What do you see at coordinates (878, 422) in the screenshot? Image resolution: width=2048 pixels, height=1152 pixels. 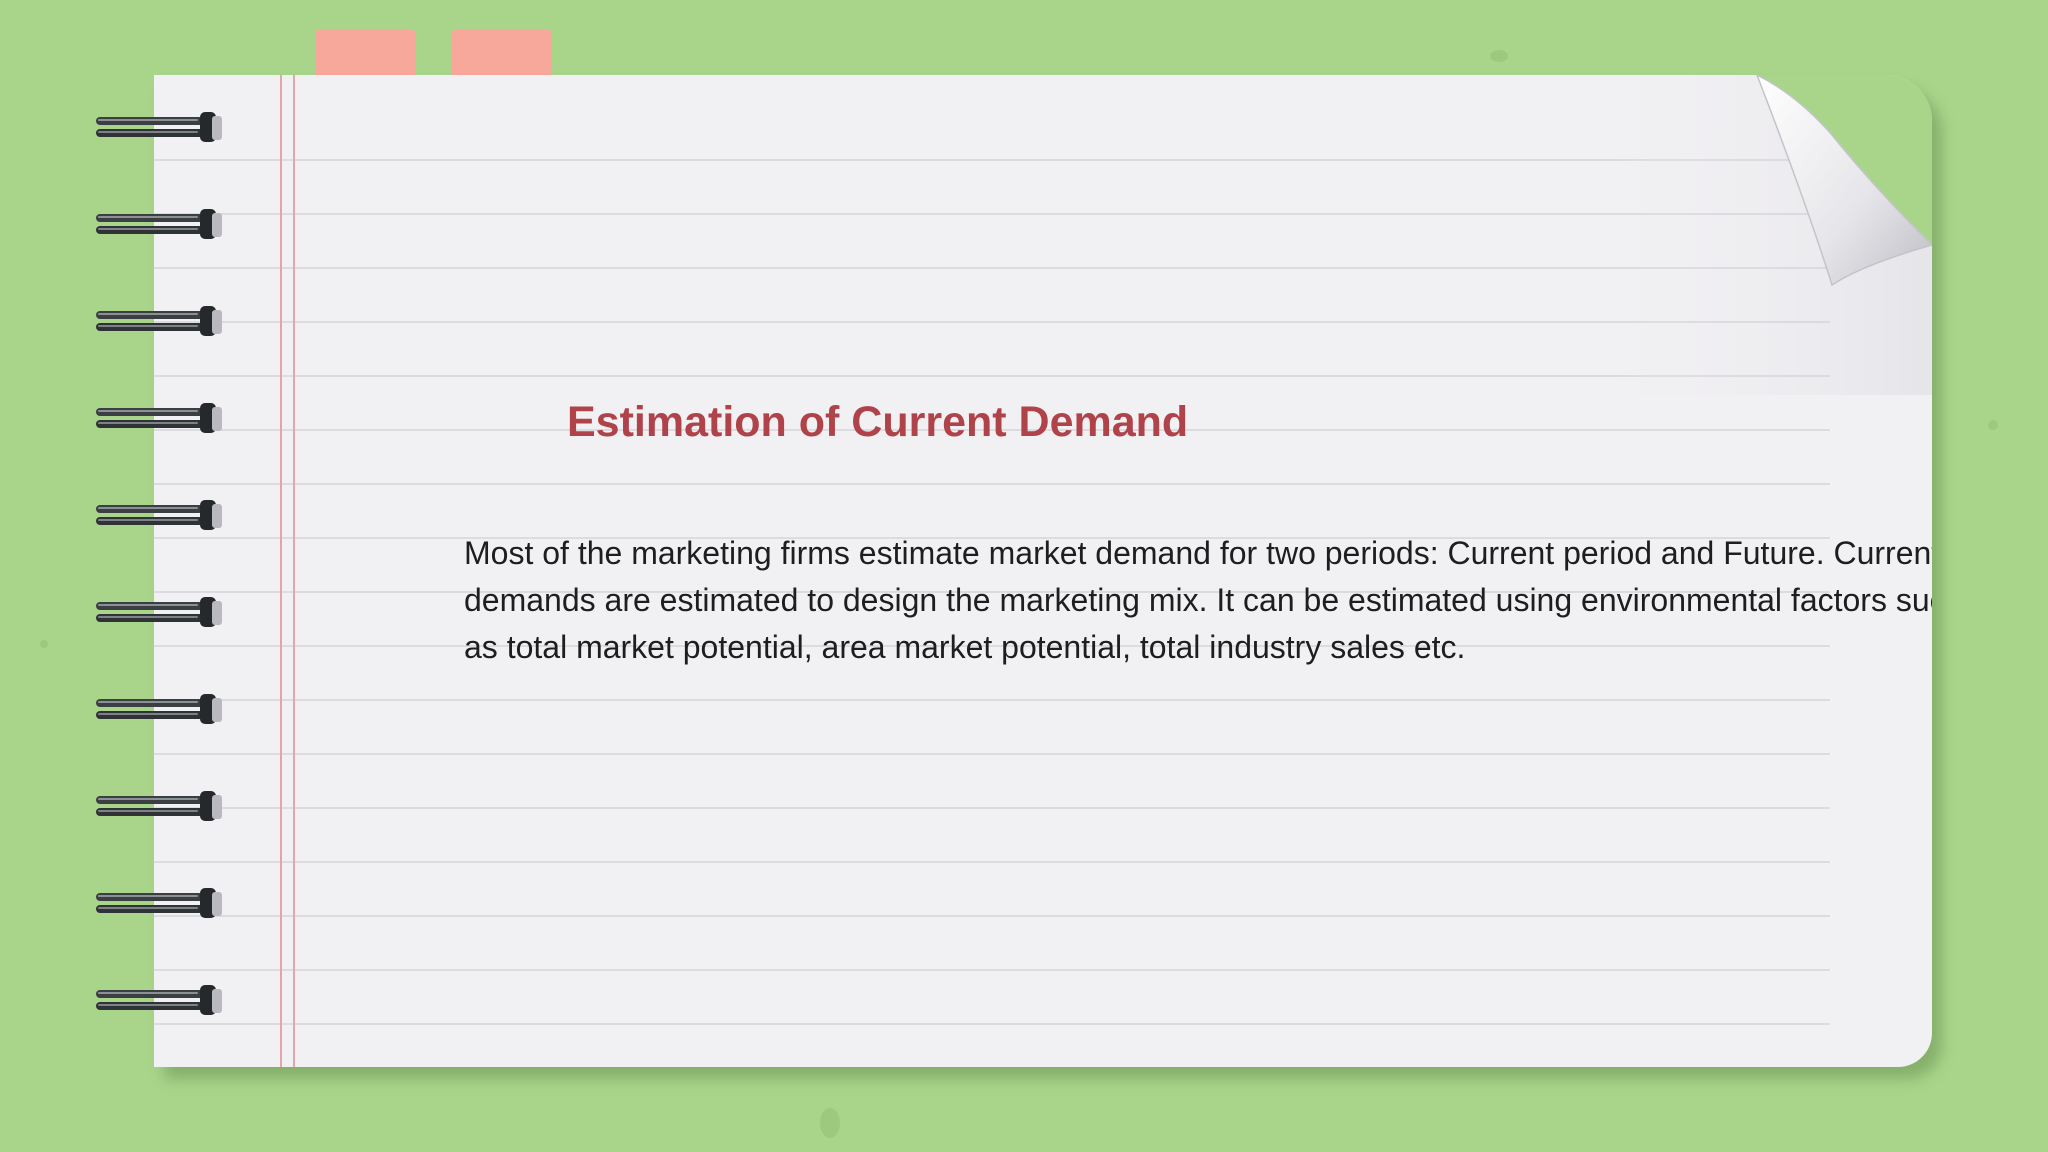 I see `slide-title: Estimation of Current Demand` at bounding box center [878, 422].